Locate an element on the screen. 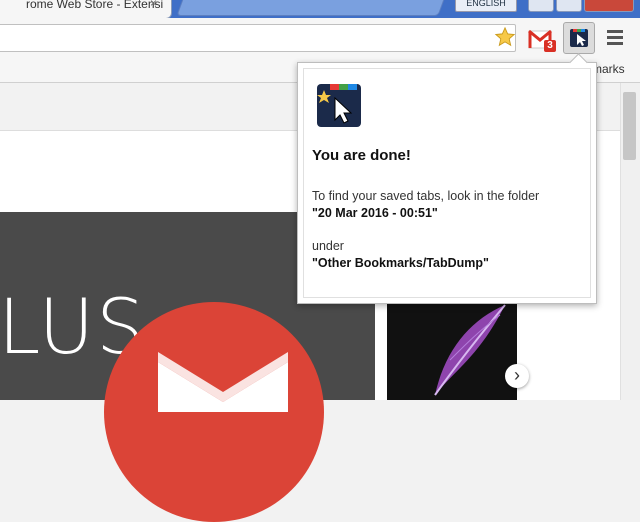  menu-icon is located at coordinates (615, 37).